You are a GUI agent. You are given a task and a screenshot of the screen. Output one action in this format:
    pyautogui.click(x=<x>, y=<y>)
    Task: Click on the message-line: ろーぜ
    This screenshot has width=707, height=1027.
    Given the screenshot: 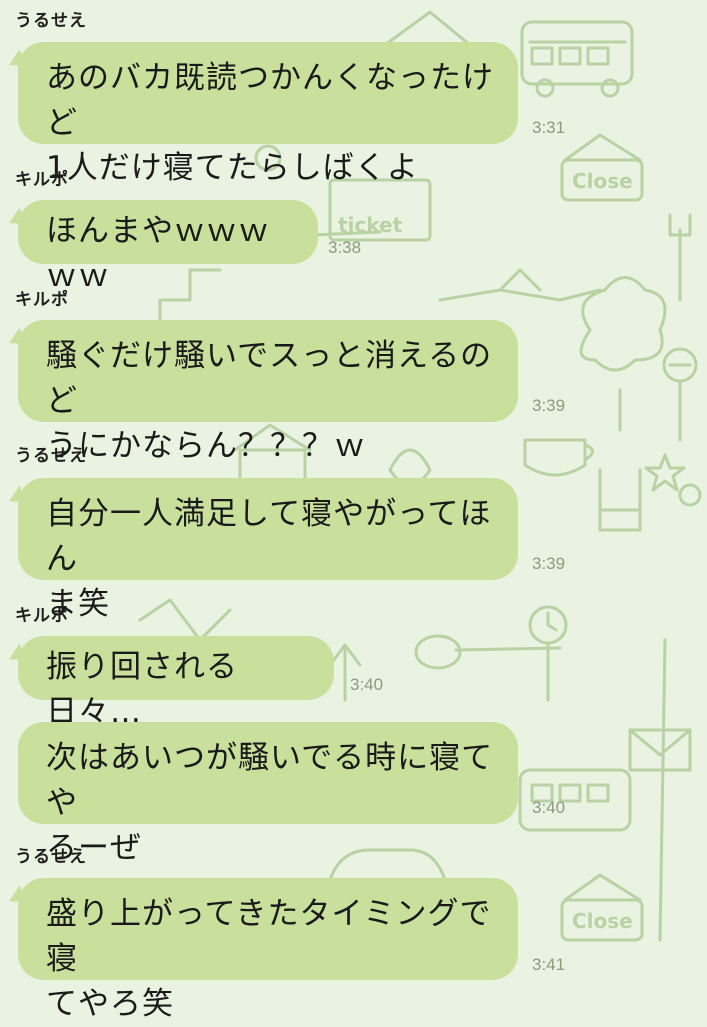 What is the action you would take?
    pyautogui.click(x=94, y=848)
    